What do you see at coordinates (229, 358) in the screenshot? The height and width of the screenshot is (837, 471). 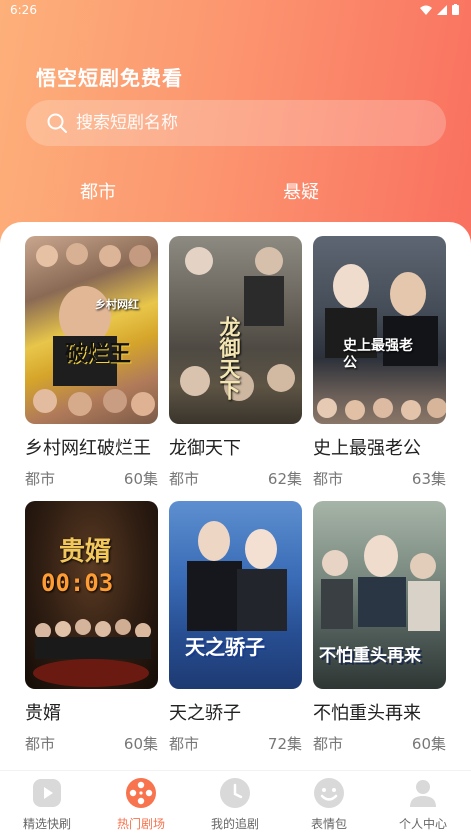 I see `poster-title: 龙御天下` at bounding box center [229, 358].